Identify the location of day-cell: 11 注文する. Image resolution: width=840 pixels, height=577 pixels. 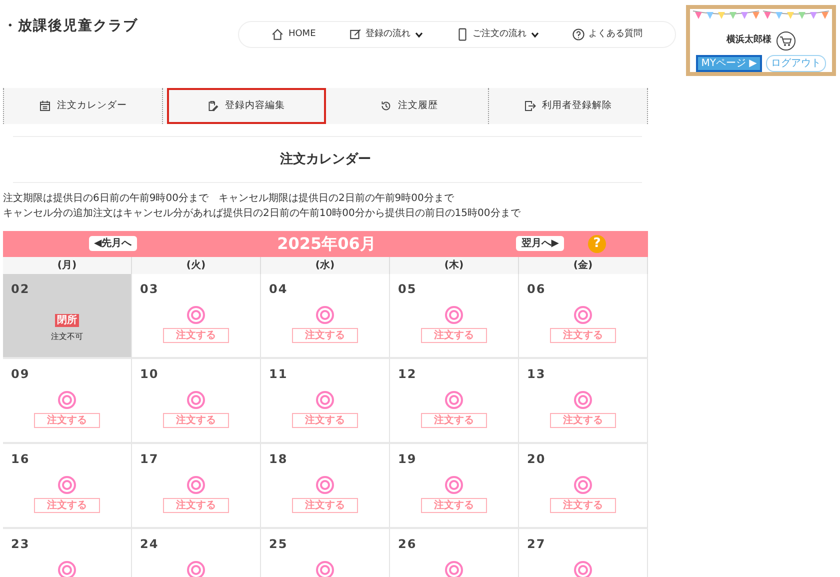
(325, 401).